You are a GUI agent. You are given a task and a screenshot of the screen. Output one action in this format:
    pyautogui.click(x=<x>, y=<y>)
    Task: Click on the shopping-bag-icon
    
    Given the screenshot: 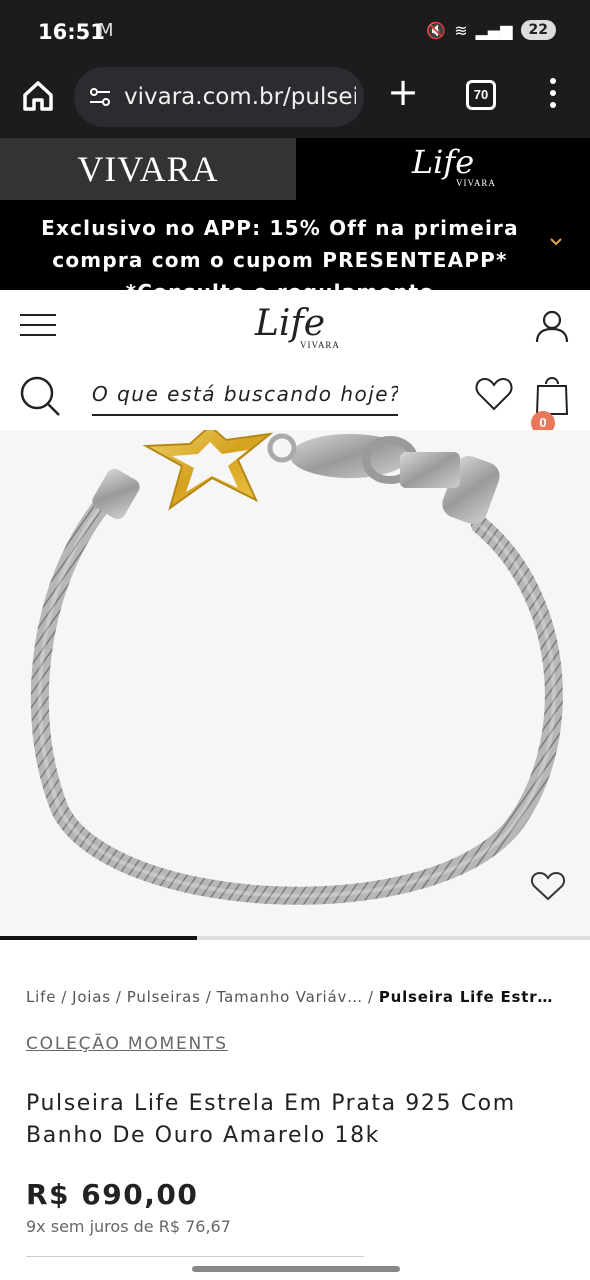 What is the action you would take?
    pyautogui.click(x=552, y=394)
    